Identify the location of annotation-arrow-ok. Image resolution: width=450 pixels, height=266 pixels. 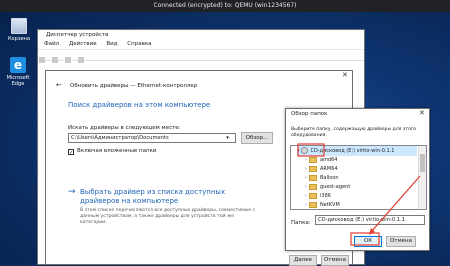
(395, 204).